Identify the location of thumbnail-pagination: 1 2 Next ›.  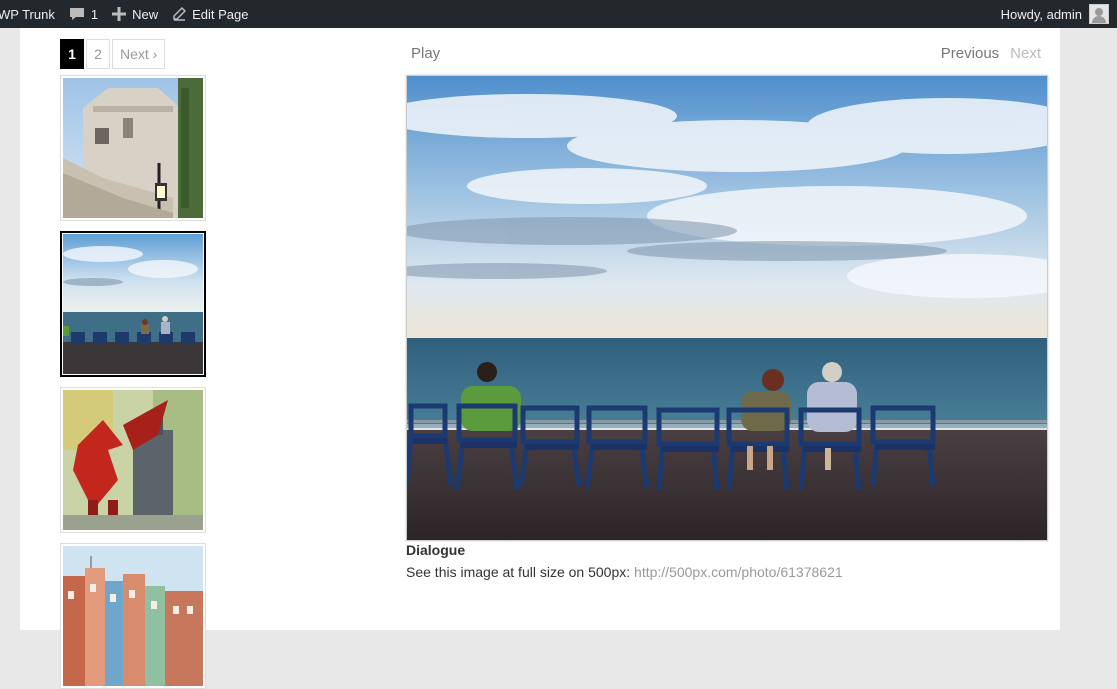
(113, 54).